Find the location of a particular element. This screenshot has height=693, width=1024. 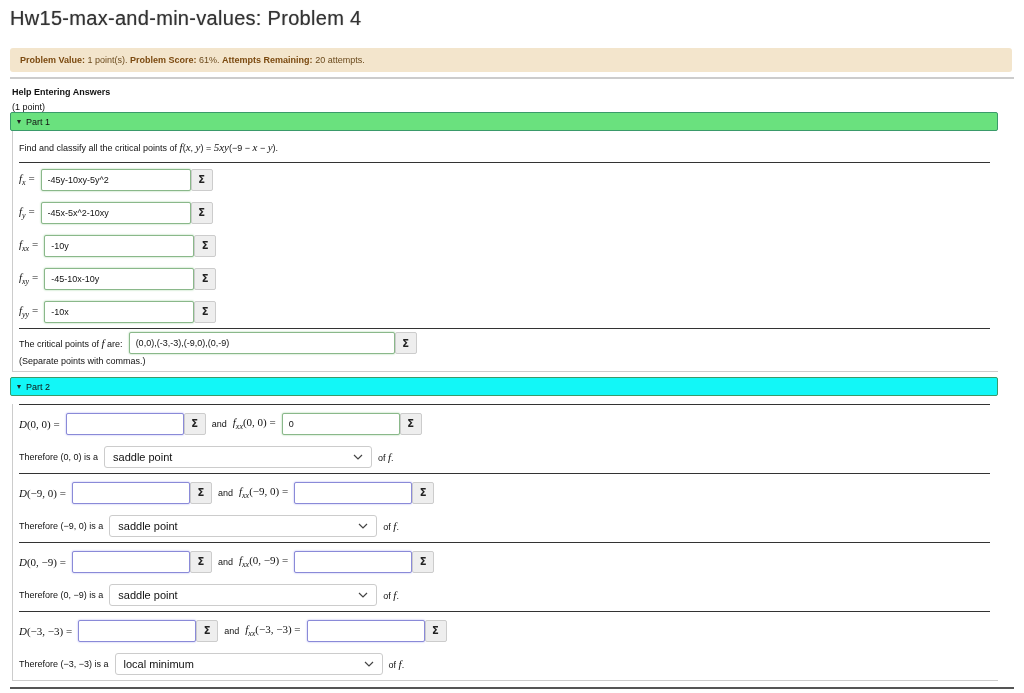

answer-field: -45-10x-10y is located at coordinates (119, 278).